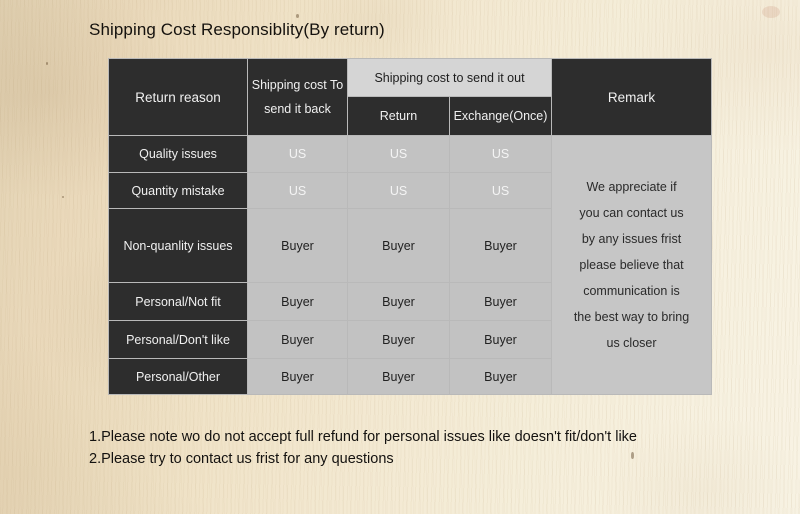  Describe the element at coordinates (500, 154) in the screenshot. I see `cell-exchange-quality-issues: US` at that location.